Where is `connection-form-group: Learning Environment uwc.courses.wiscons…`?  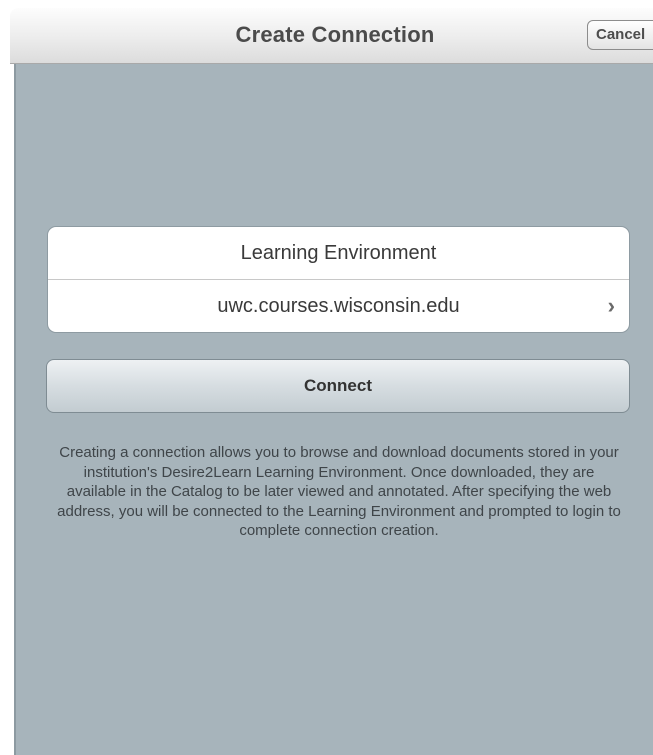 connection-form-group: Learning Environment uwc.courses.wiscons… is located at coordinates (338, 279).